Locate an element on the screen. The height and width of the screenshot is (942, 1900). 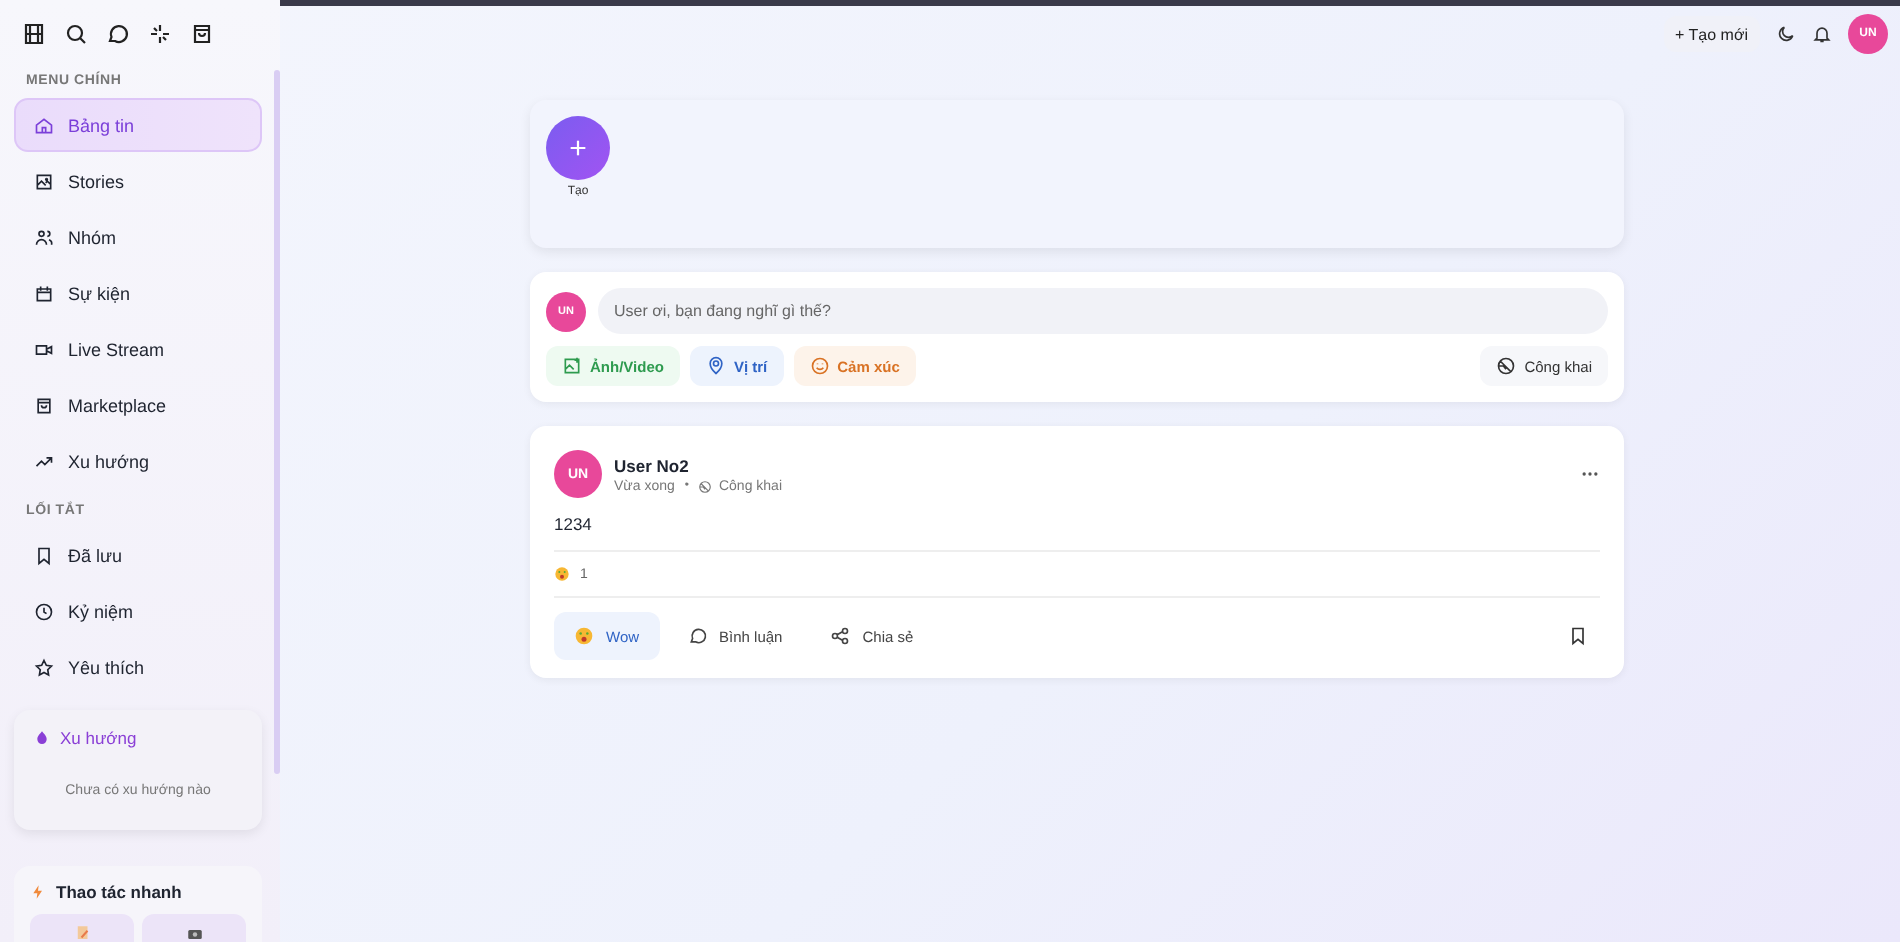
sidebar-item: Nhóm is located at coordinates (138, 237).